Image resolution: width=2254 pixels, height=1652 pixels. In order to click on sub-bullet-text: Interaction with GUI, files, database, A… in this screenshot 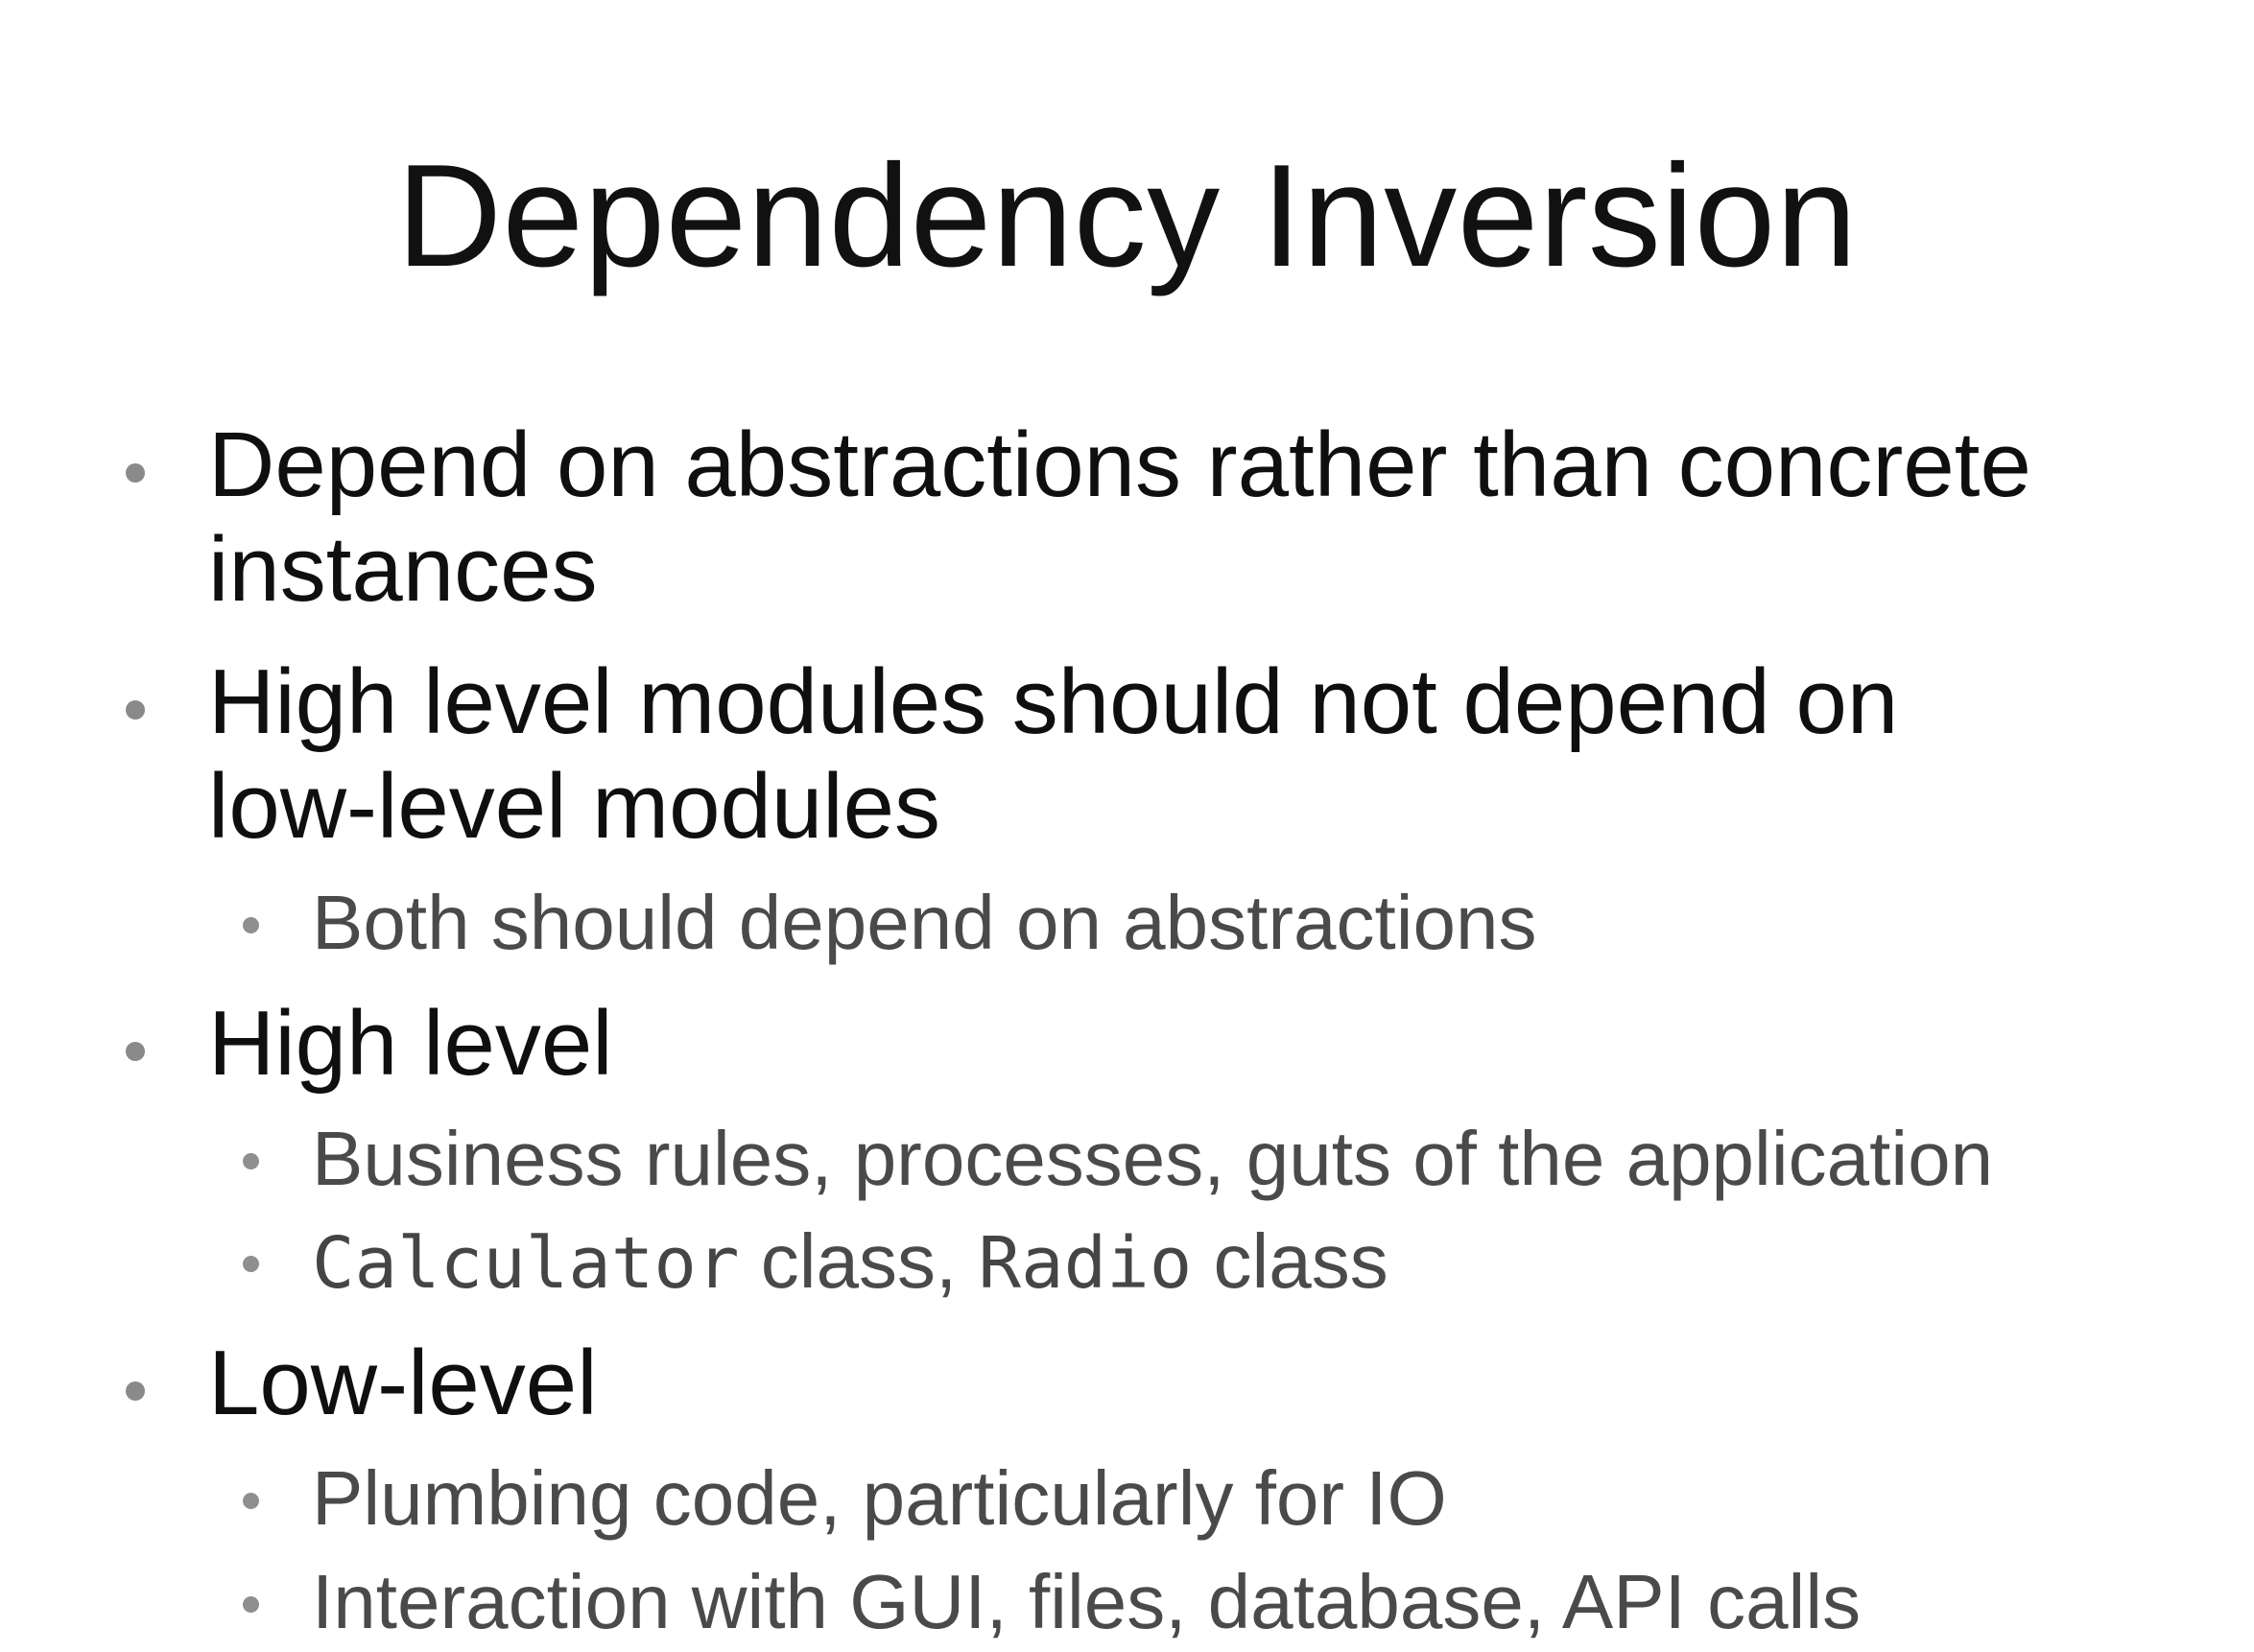, I will do `click(1087, 1601)`.